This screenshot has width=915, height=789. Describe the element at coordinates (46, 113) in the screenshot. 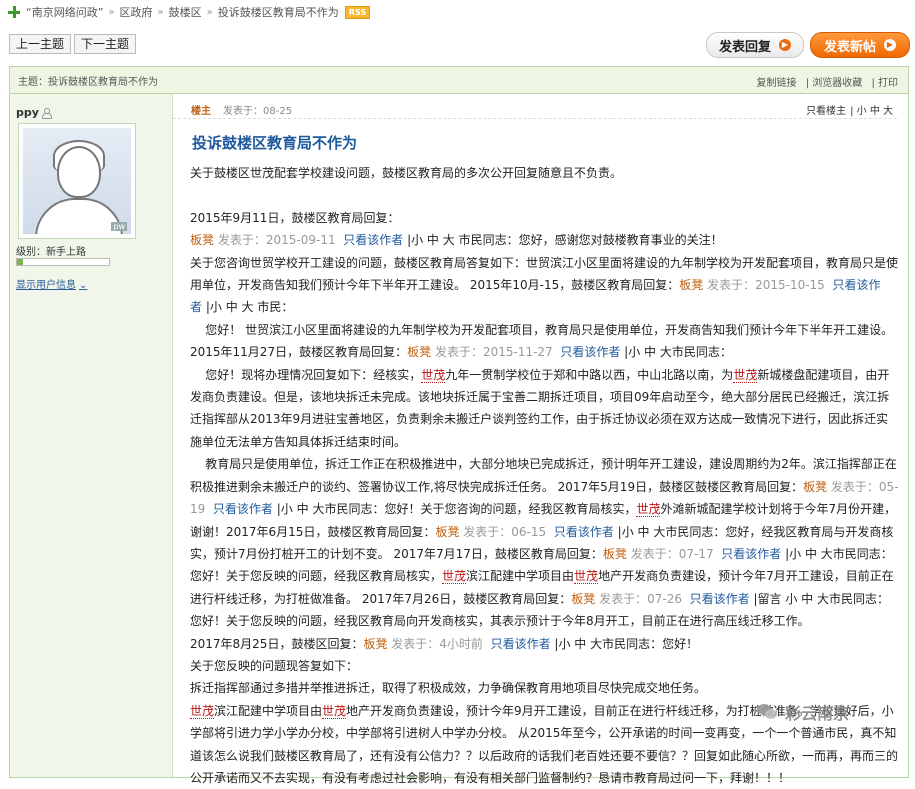

I see `user-icon` at that location.